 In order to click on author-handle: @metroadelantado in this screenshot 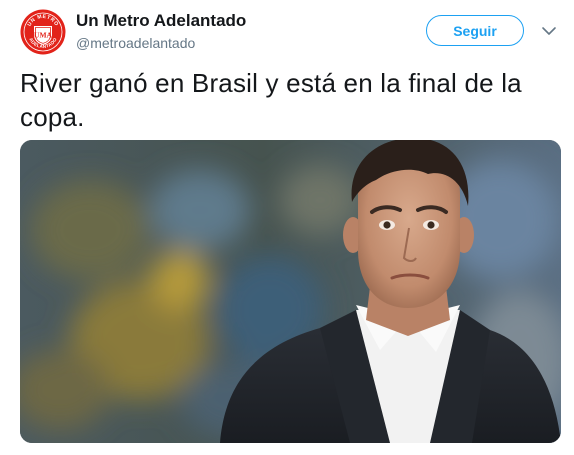, I will do `click(135, 43)`.